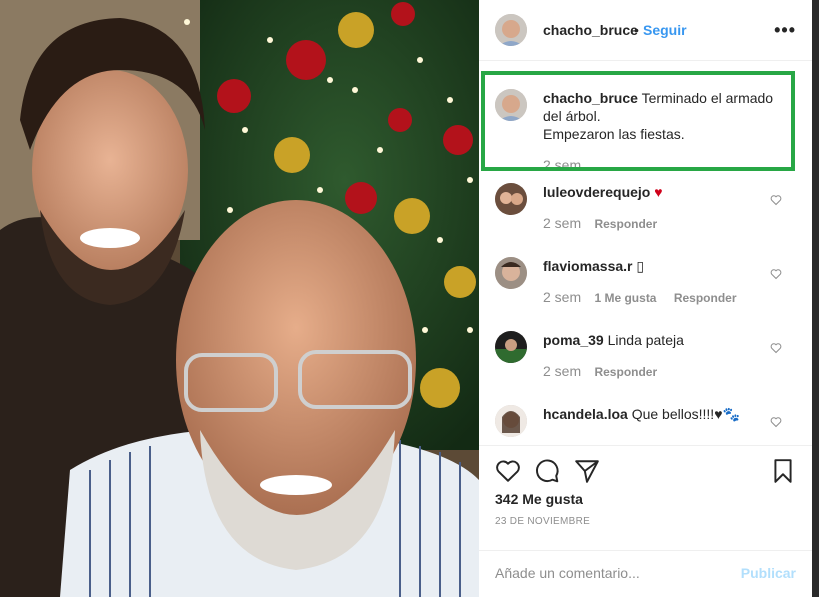 This screenshot has width=819, height=597. I want to click on comment-bubble-icon, so click(547, 471).